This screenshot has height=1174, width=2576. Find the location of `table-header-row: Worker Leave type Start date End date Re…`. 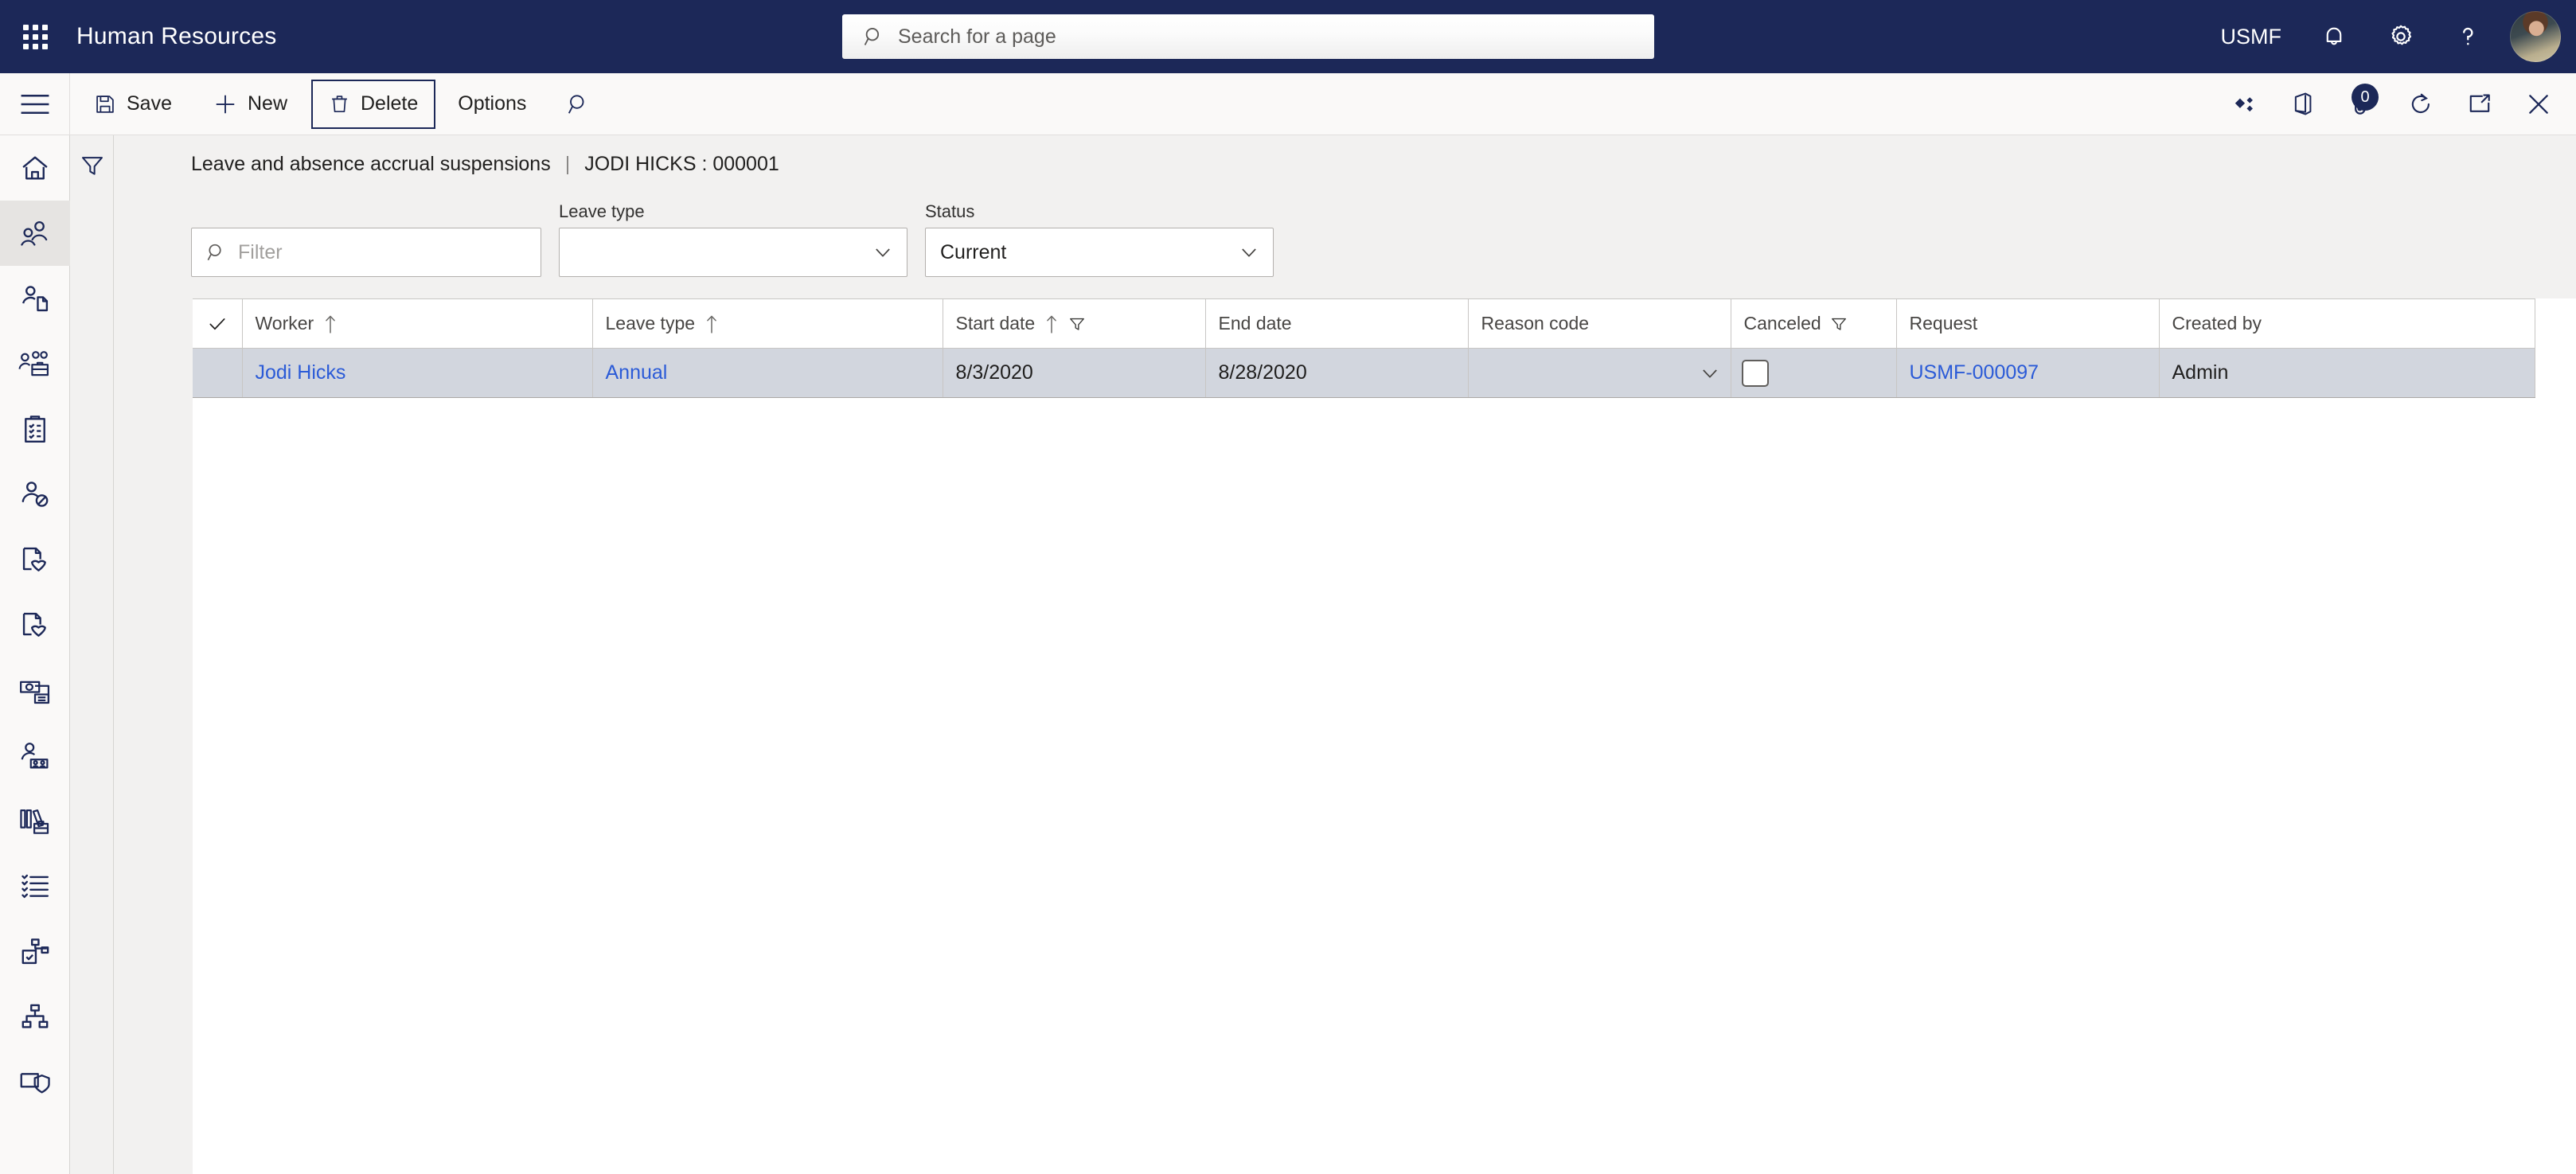

table-header-row: Worker Leave type Start date End date Re… is located at coordinates (1364, 323).